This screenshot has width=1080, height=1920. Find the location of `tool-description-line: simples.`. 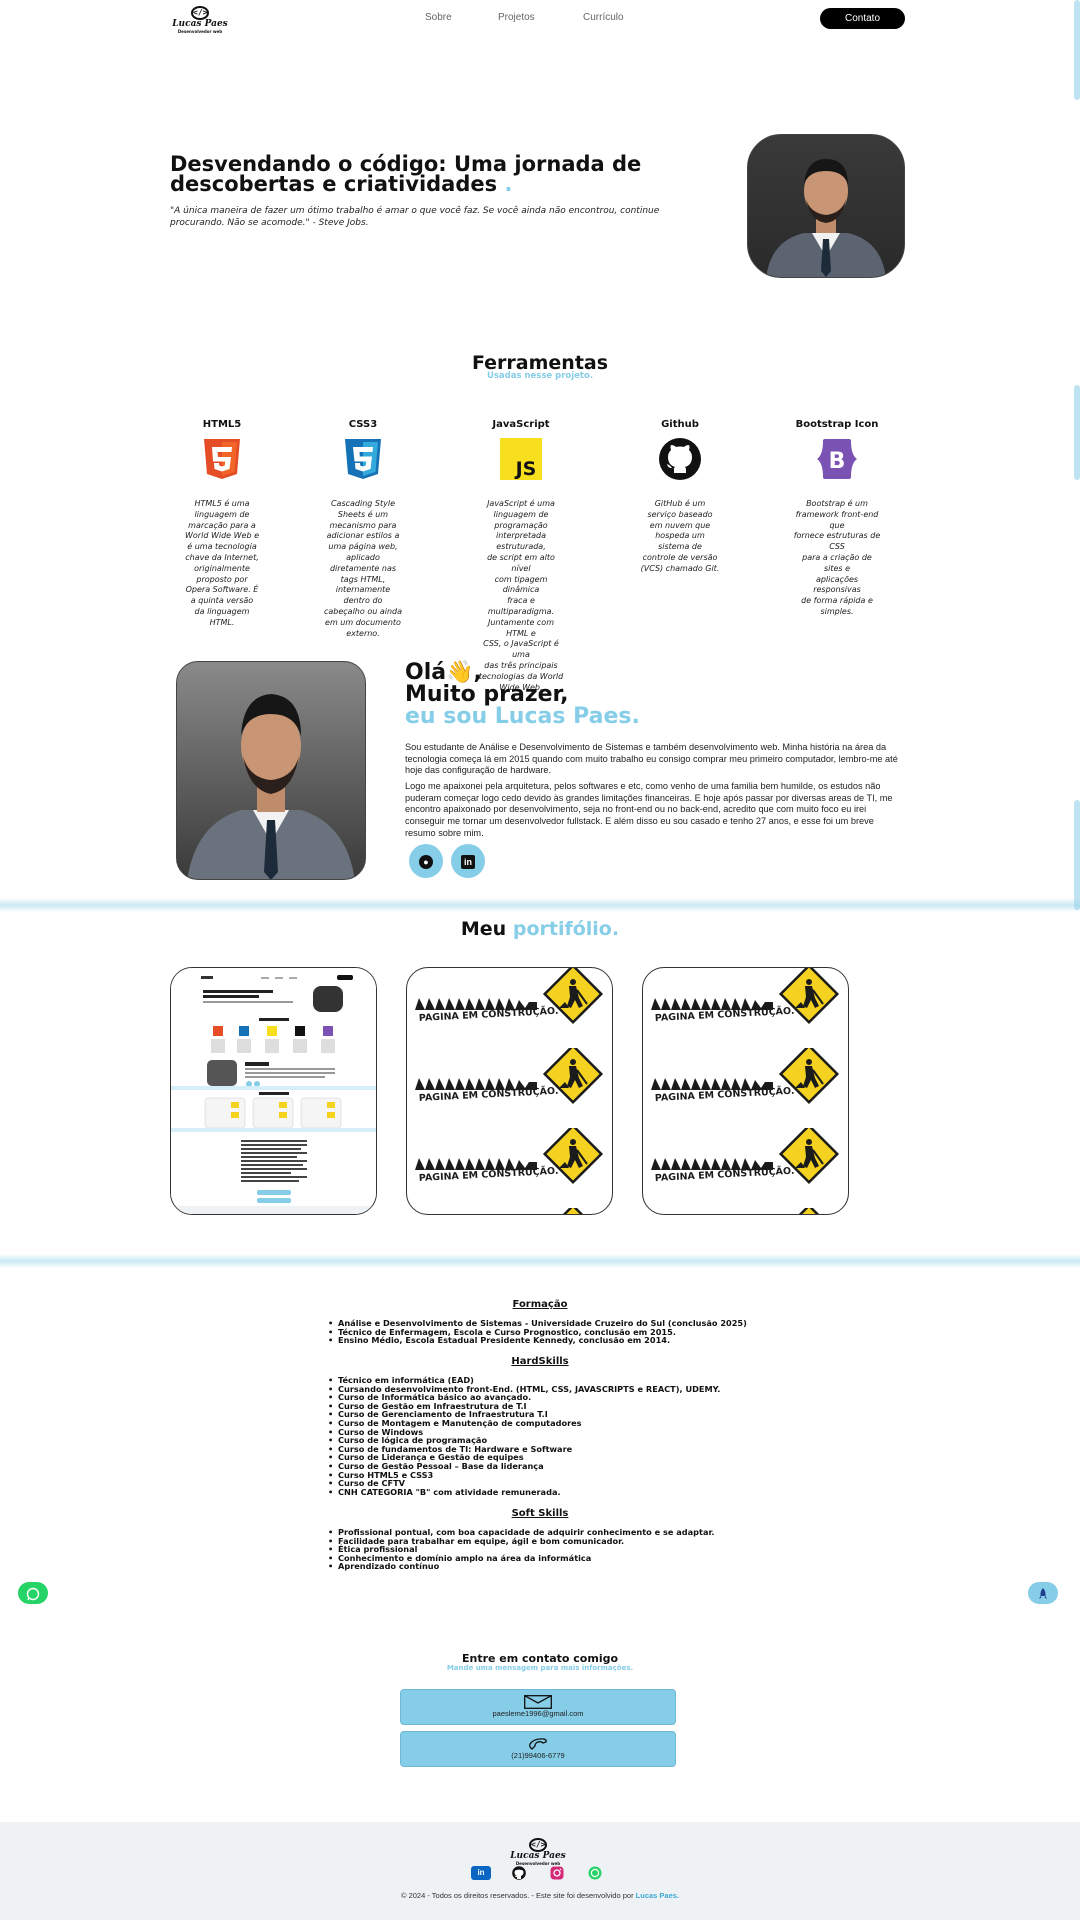

tool-description-line: simples. is located at coordinates (837, 611).